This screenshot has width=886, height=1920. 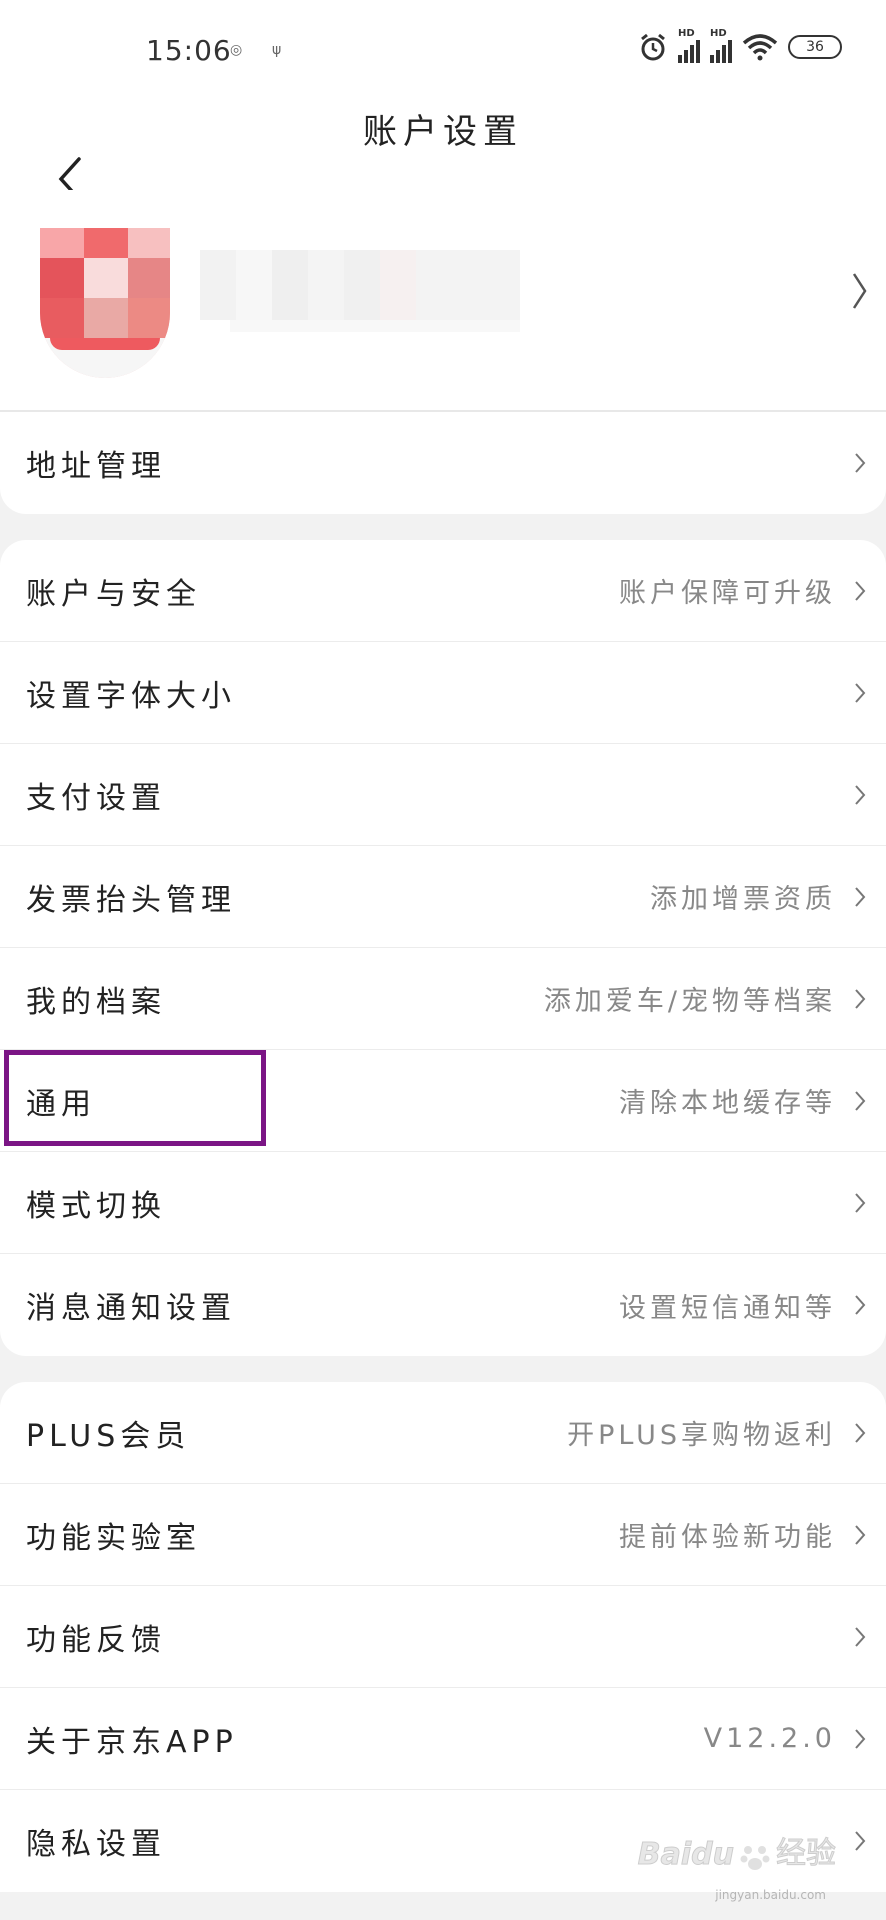 What do you see at coordinates (96, 1640) in the screenshot?
I see `row-label: 功能反馈` at bounding box center [96, 1640].